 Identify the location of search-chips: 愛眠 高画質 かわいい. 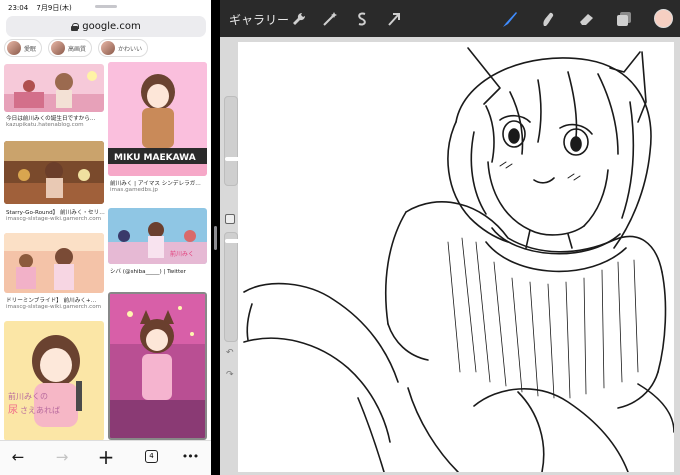
(107, 49).